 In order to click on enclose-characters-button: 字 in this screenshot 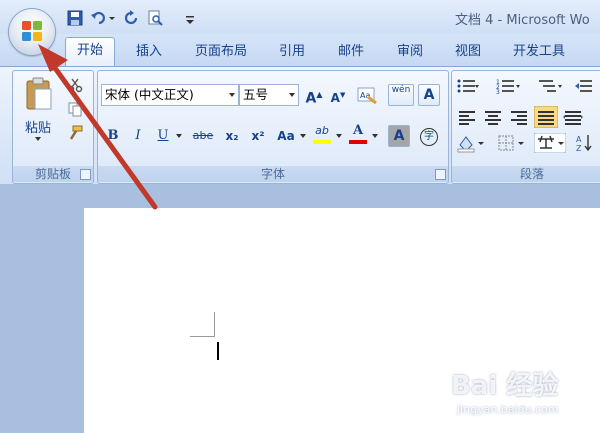, I will do `click(429, 136)`.